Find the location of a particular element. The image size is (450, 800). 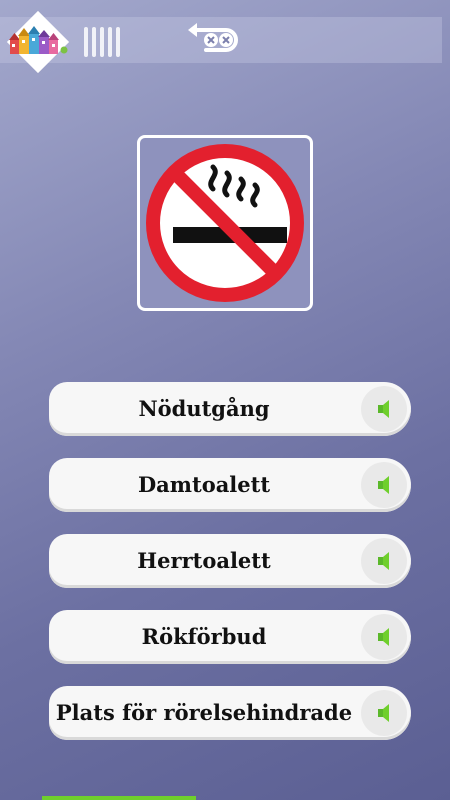

undo-button is located at coordinates (217, 40).